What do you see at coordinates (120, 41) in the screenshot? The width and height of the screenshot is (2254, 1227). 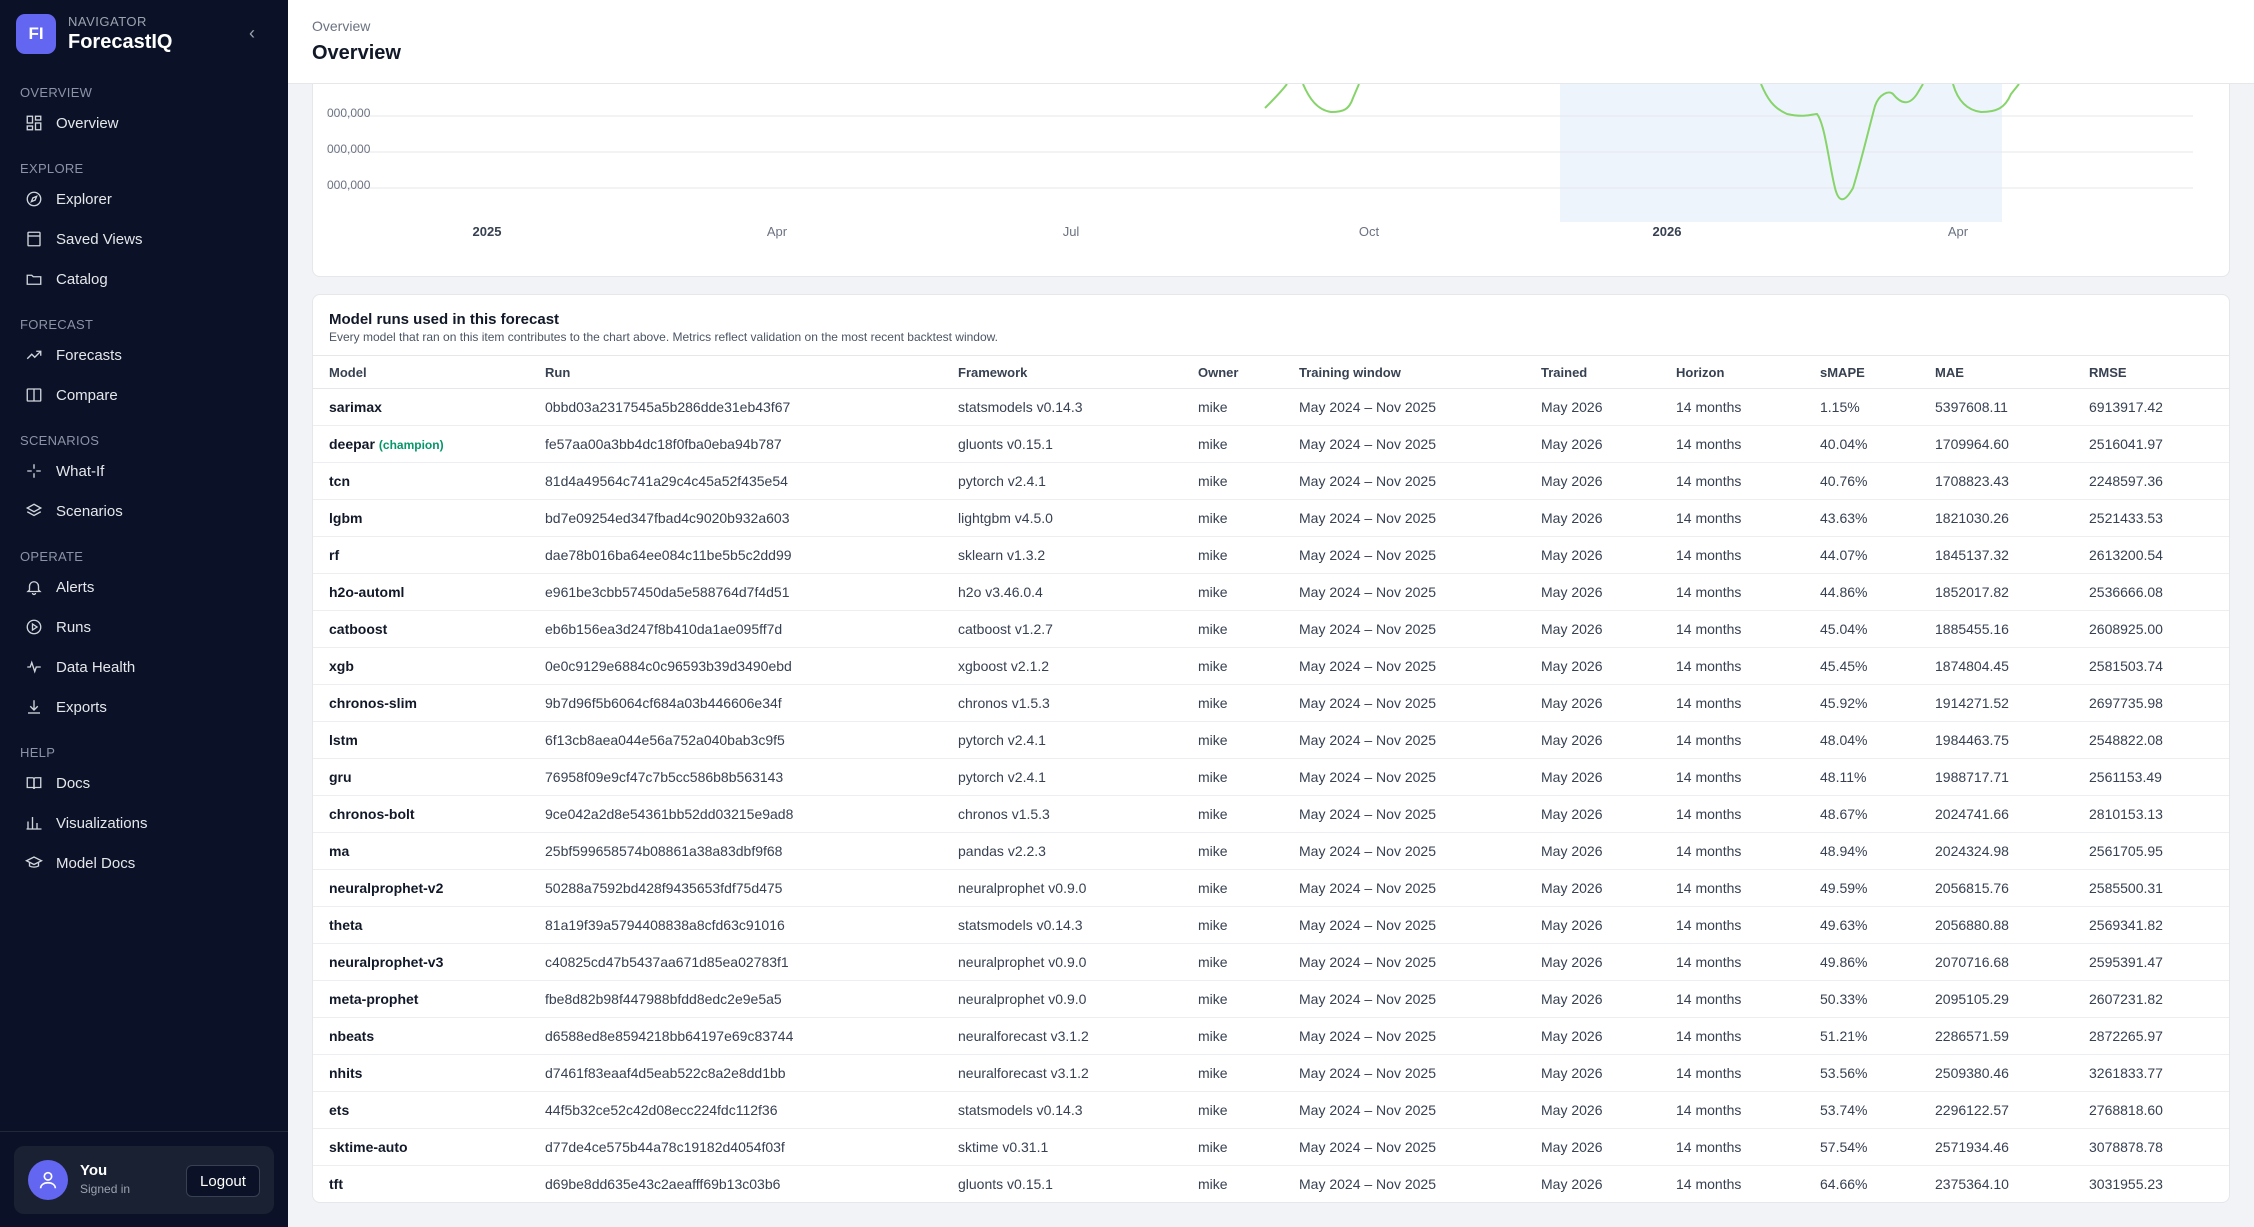 I see `brand-name: ForecastIQ` at bounding box center [120, 41].